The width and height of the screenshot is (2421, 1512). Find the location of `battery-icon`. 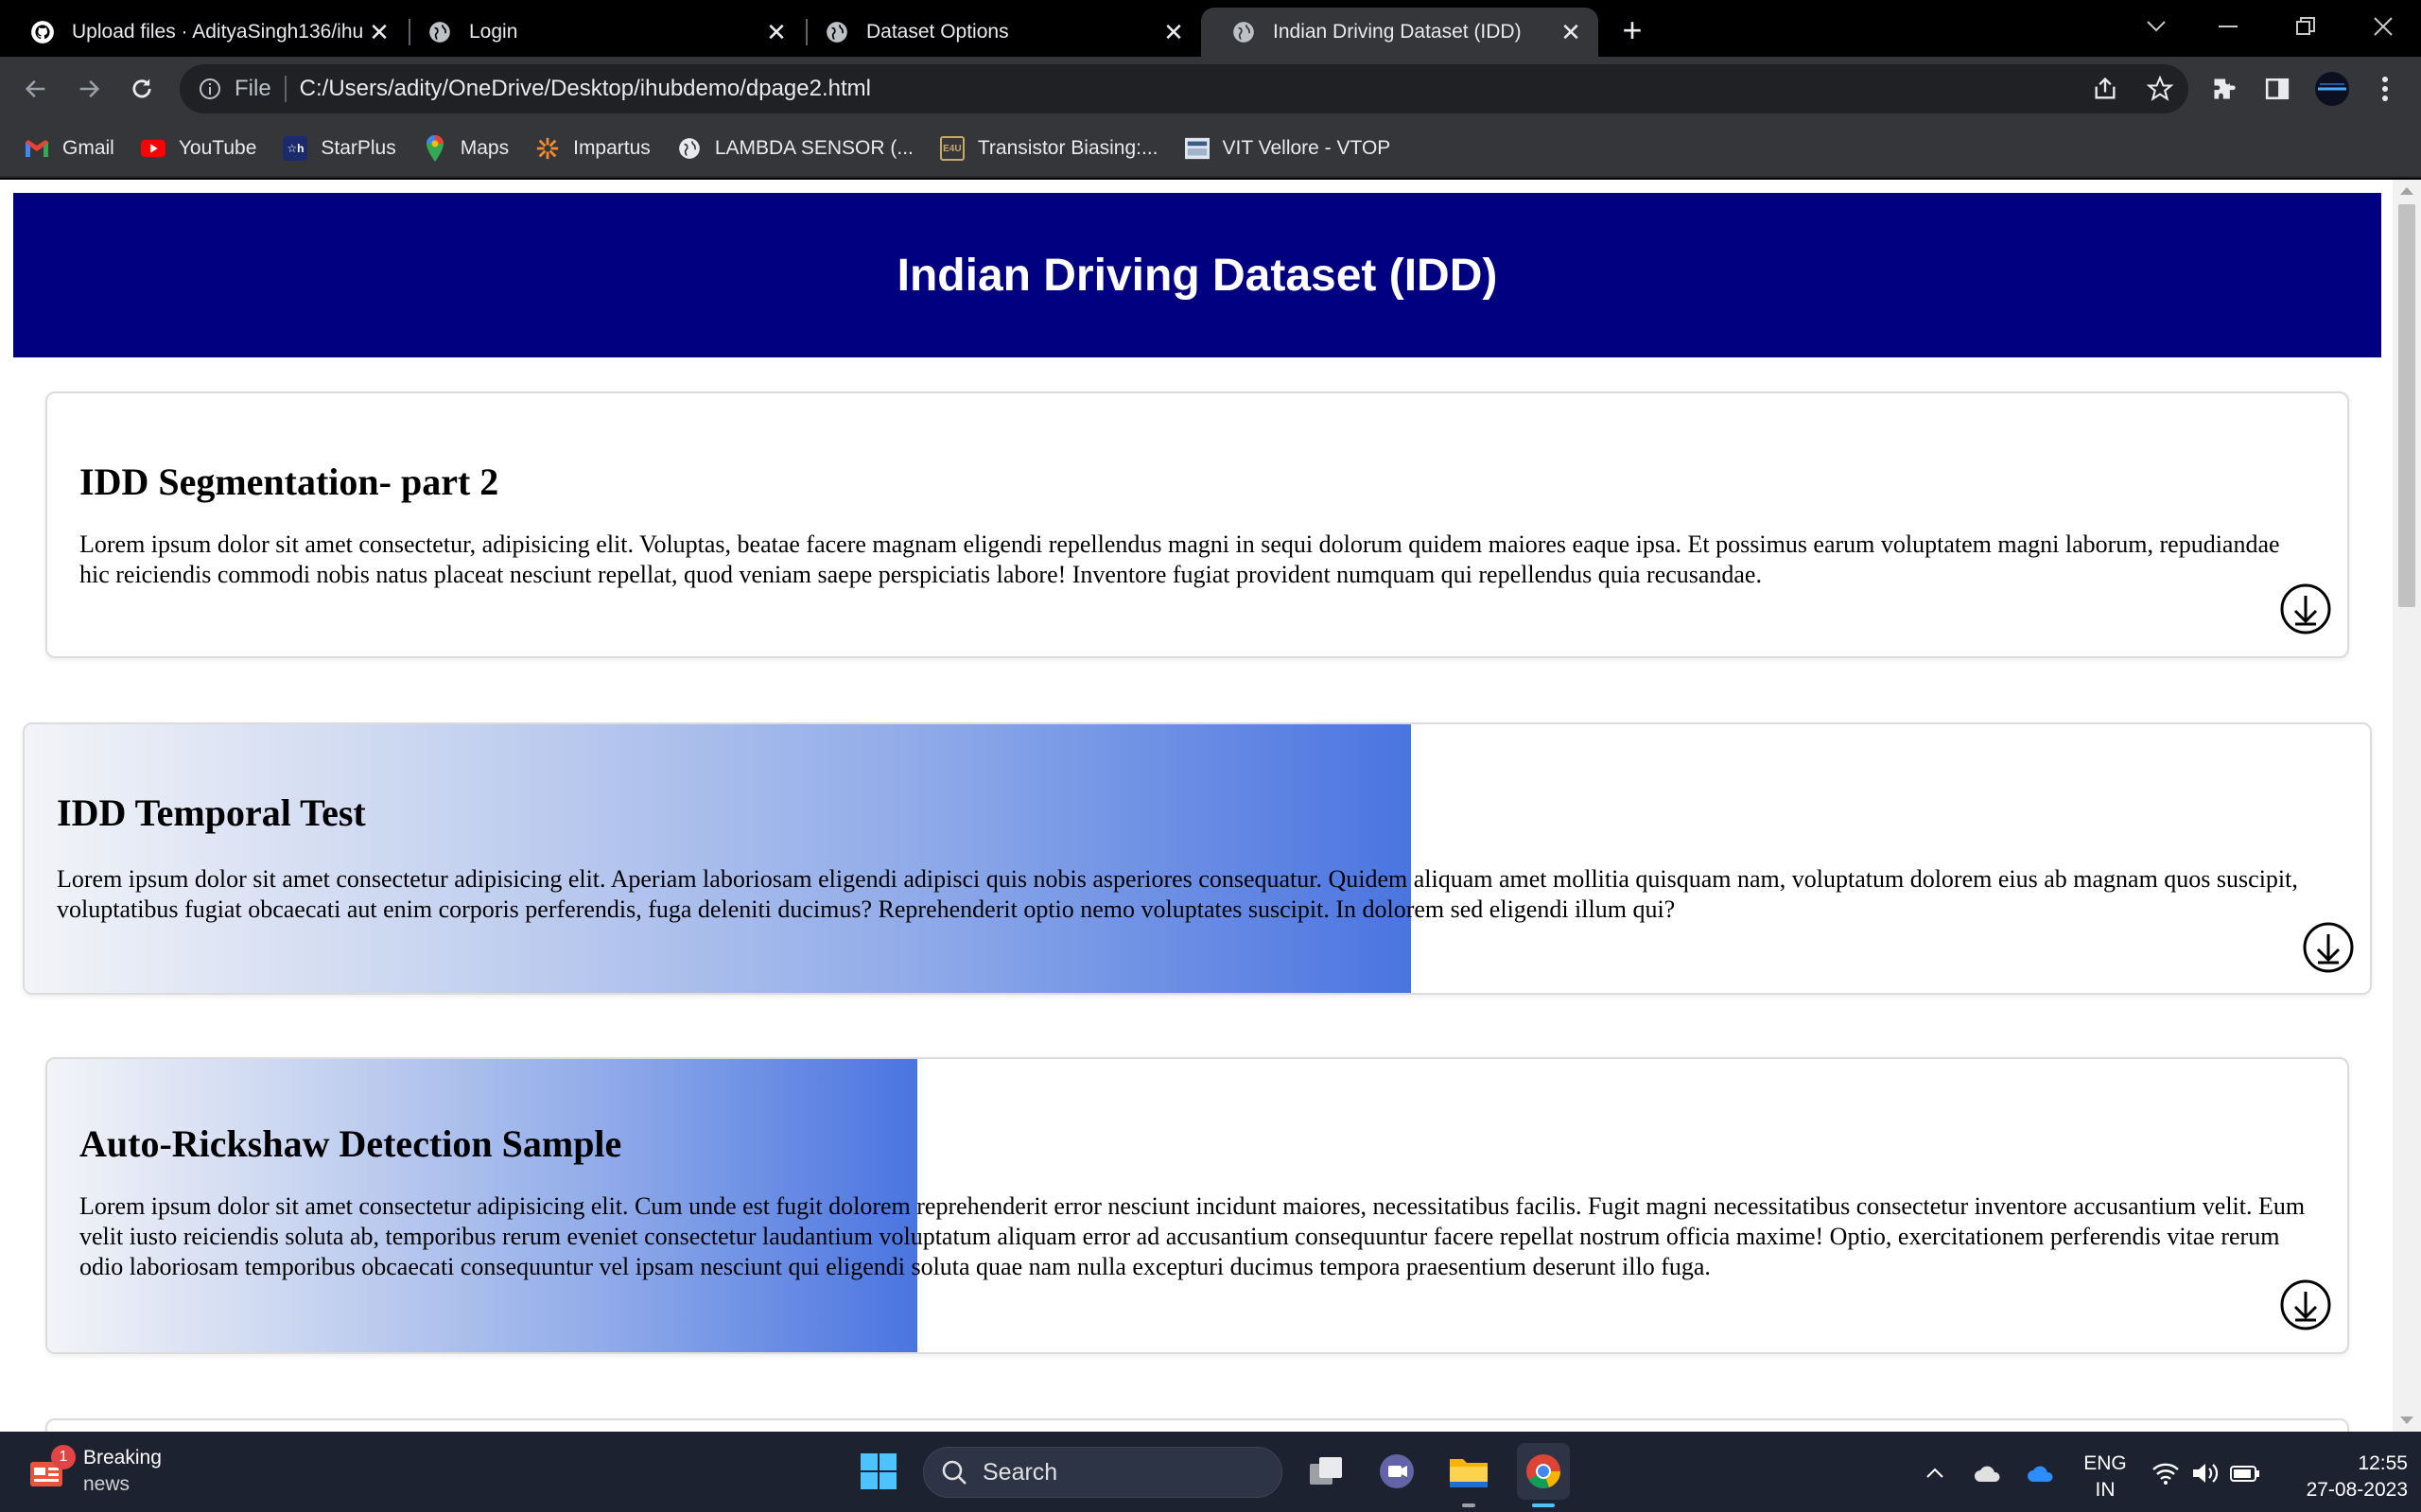

battery-icon is located at coordinates (2245, 1473).